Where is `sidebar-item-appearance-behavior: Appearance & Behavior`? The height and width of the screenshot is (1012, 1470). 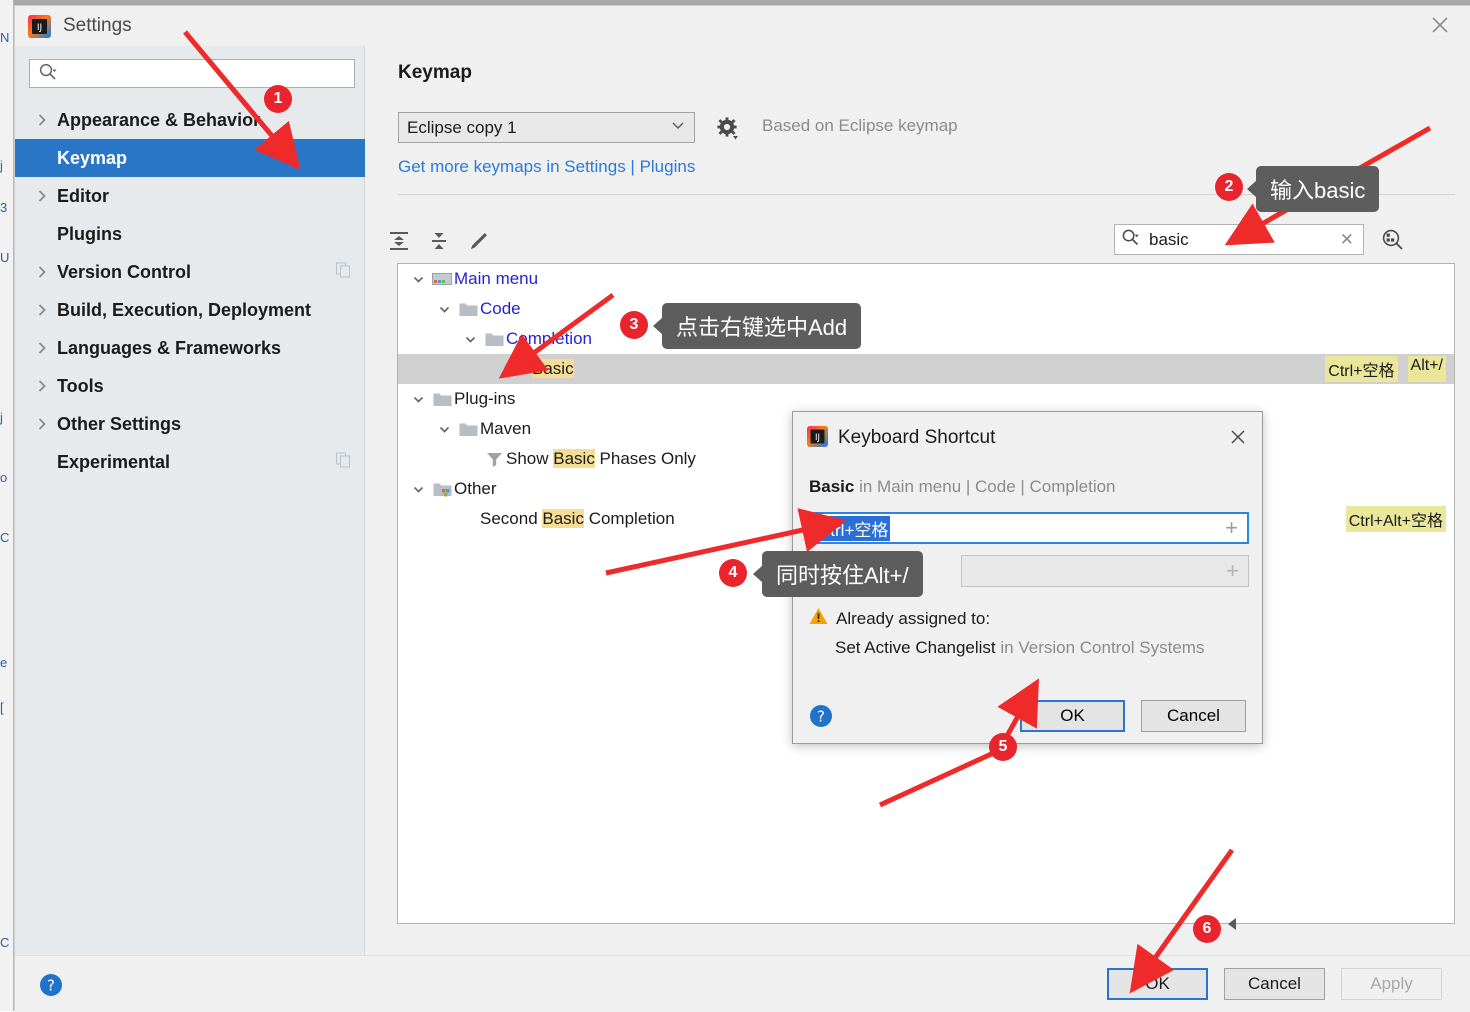 sidebar-item-appearance-behavior: Appearance & Behavior is located at coordinates (190, 120).